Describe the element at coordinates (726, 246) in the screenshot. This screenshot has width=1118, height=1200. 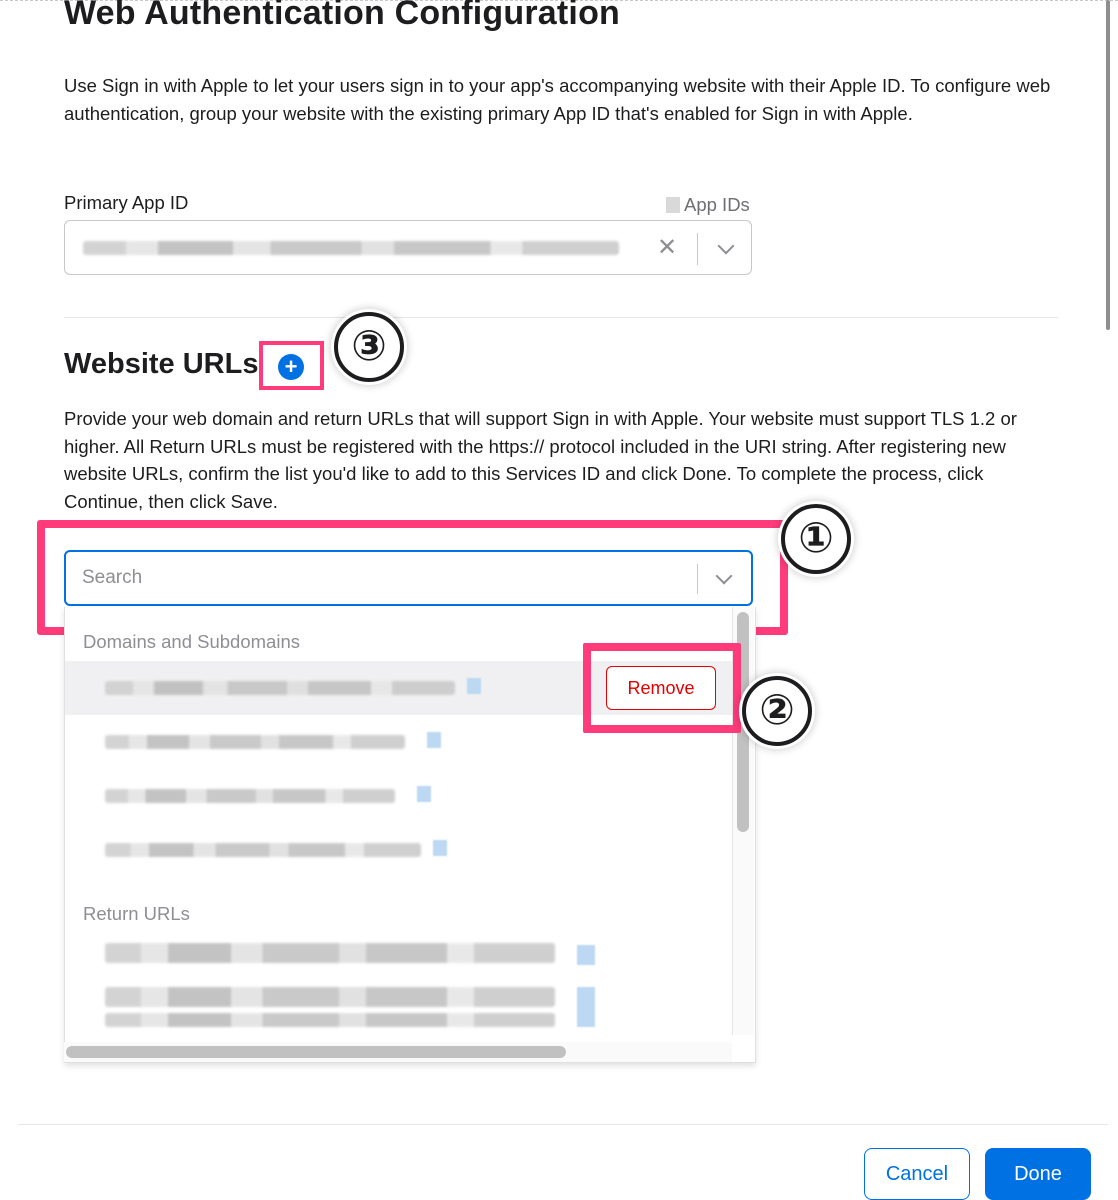
I see `chevron-down-icon` at that location.